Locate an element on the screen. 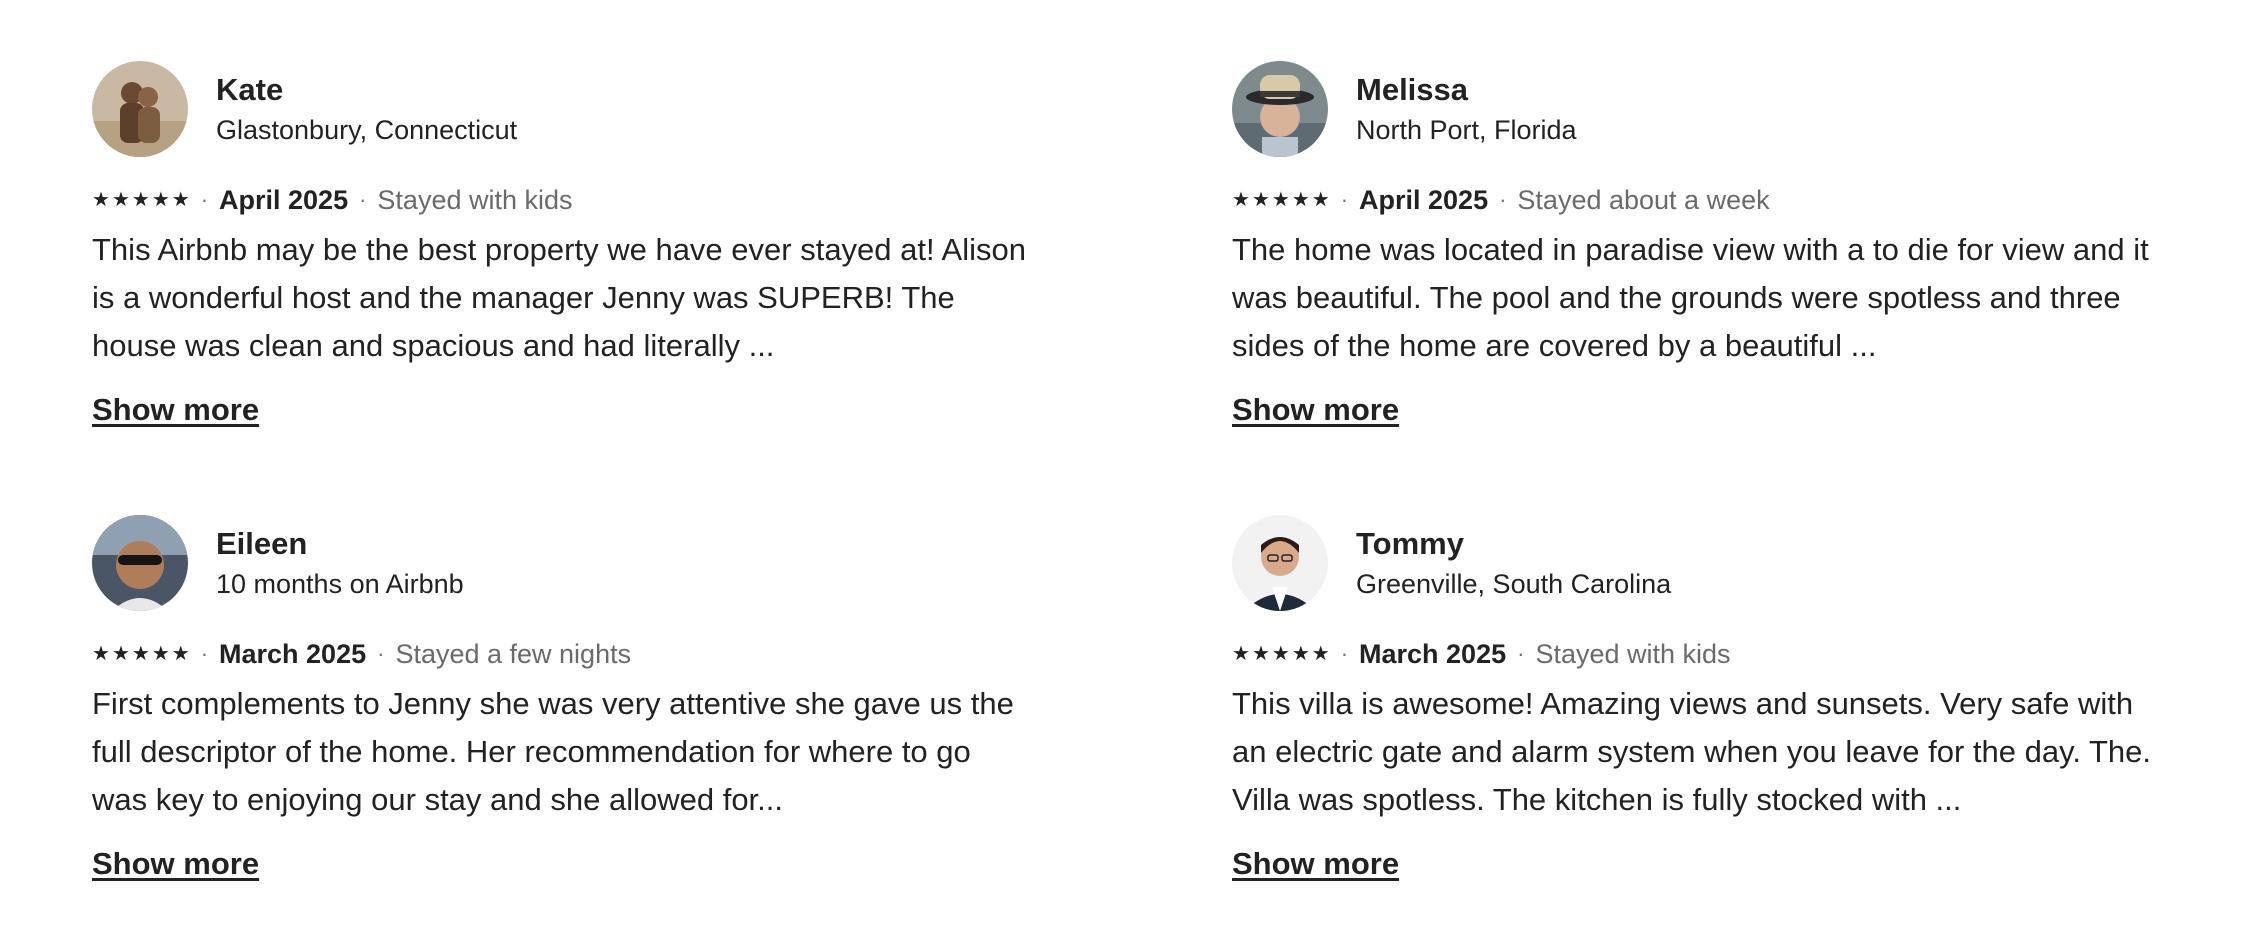 The width and height of the screenshot is (2256, 928). reviewer-location: Glastonbury, Connecticut is located at coordinates (367, 130).